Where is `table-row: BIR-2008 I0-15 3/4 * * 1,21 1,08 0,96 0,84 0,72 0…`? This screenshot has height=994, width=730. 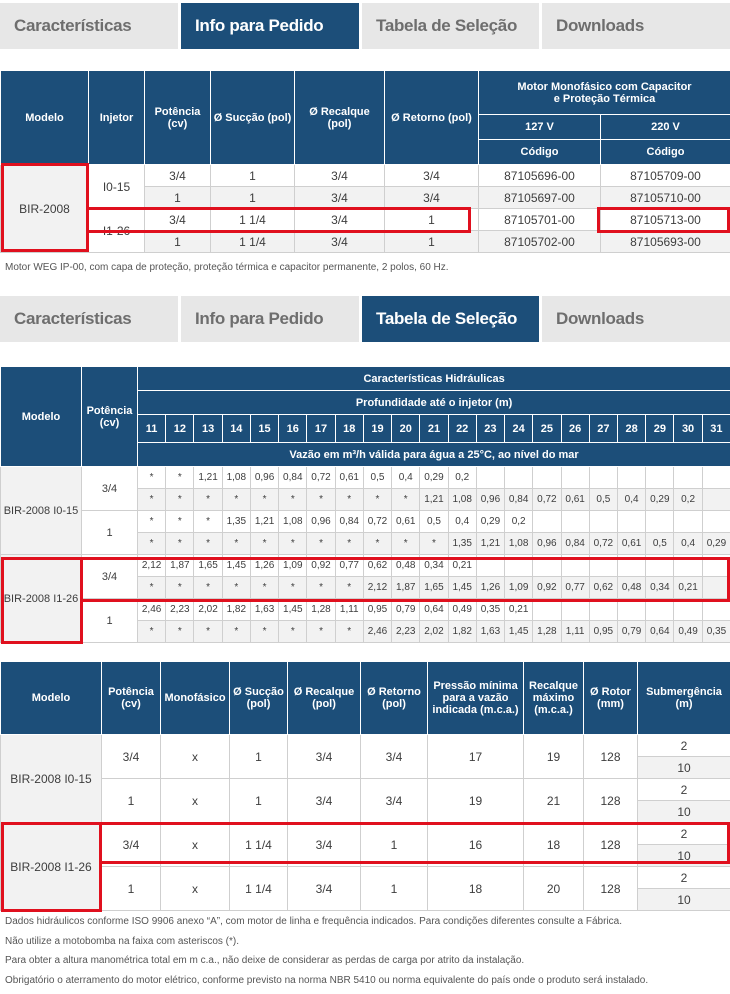
table-row: BIR-2008 I0-15 3/4 * * 1,21 1,08 0,96 0,84 0,72 0… is located at coordinates (365, 510).